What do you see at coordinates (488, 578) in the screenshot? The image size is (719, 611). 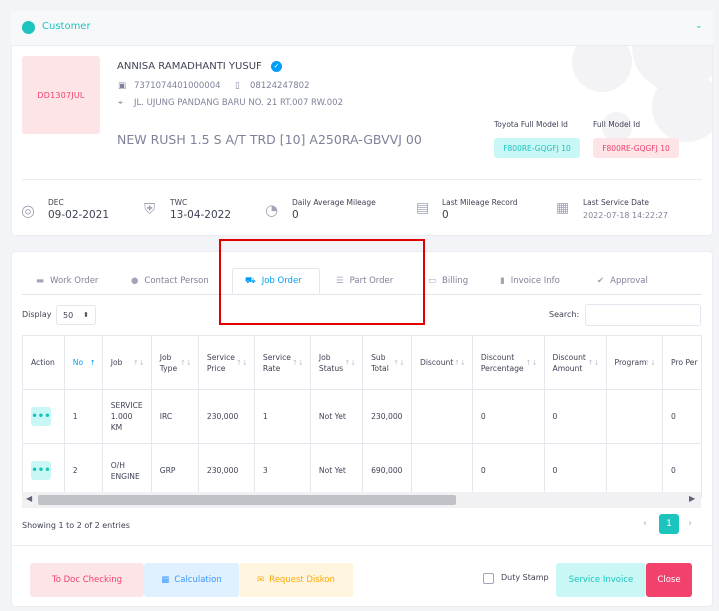 I see `duty-stamp-checkbox` at bounding box center [488, 578].